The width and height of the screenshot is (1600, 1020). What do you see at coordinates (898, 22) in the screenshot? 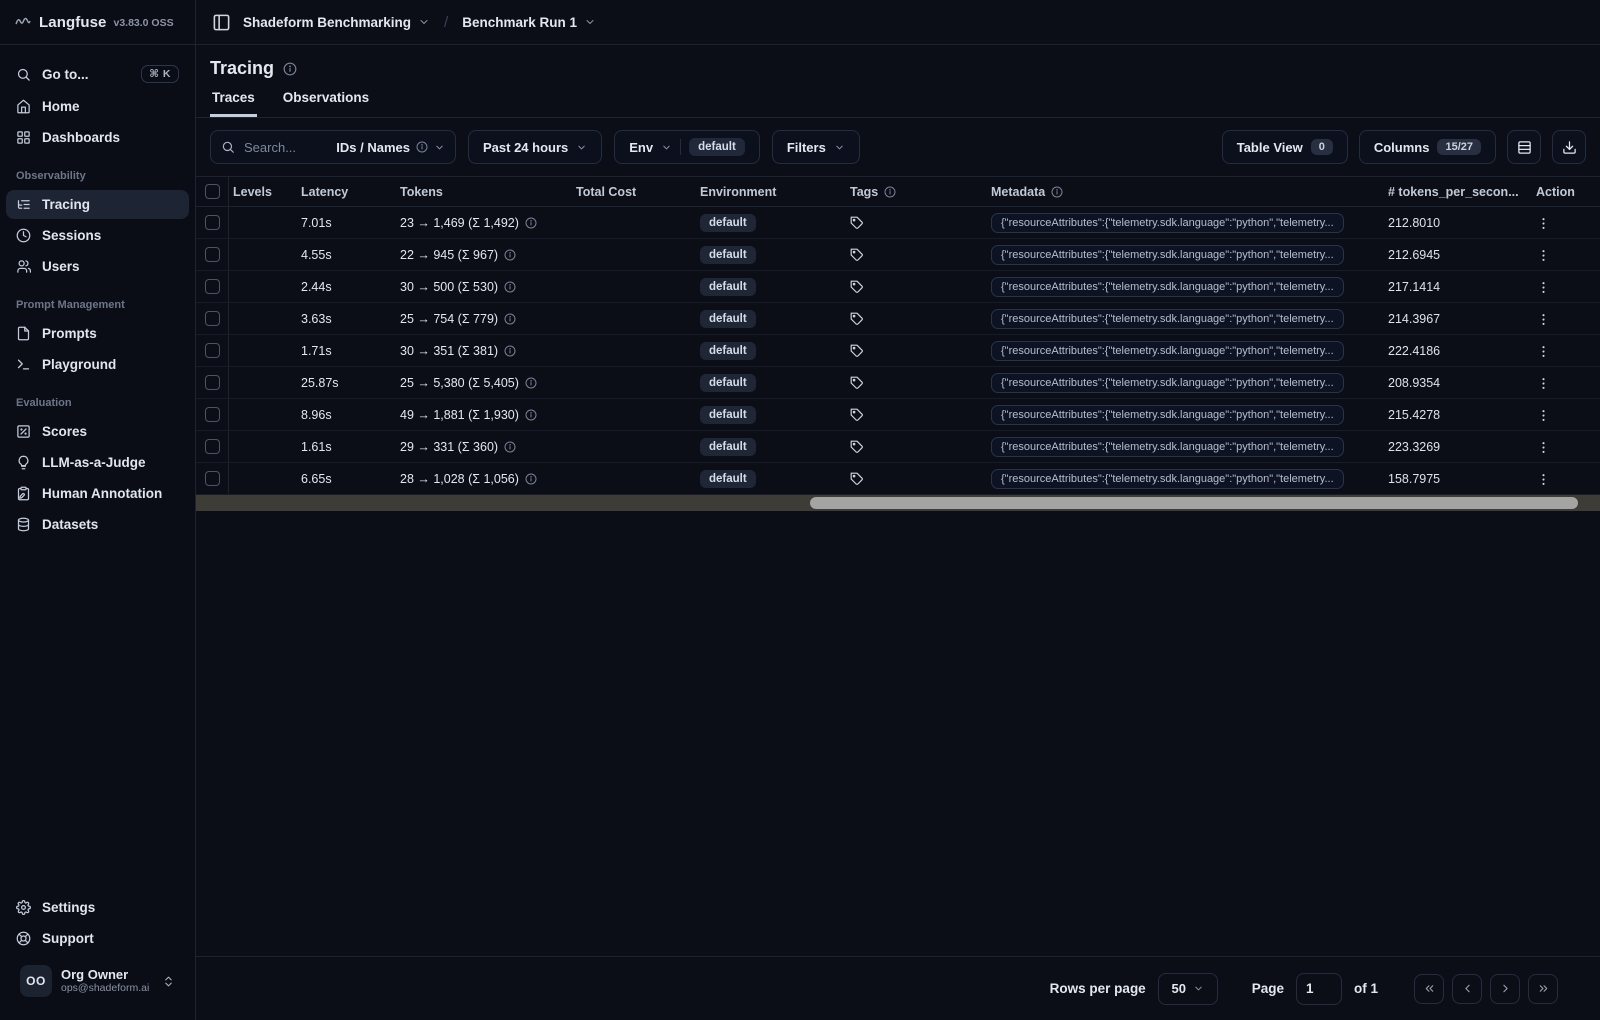
I see `topbar: Shadeform Benchmarking / Benchmark Run 1` at bounding box center [898, 22].